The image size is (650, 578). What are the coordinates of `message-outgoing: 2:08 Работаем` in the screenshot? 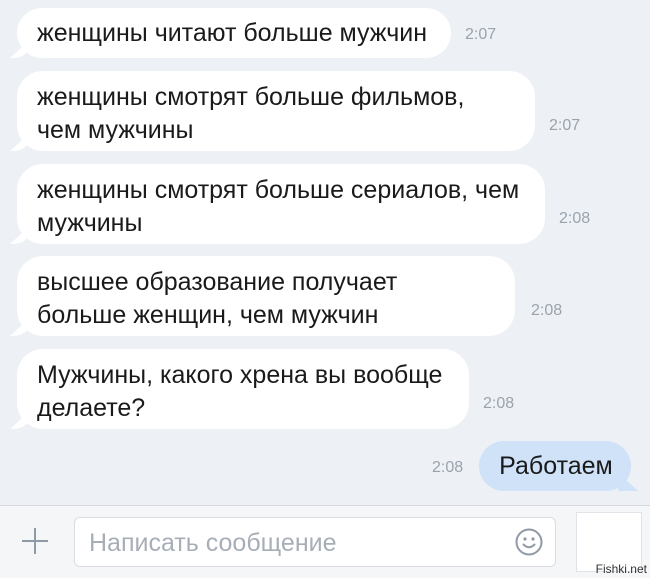 It's located at (532, 466).